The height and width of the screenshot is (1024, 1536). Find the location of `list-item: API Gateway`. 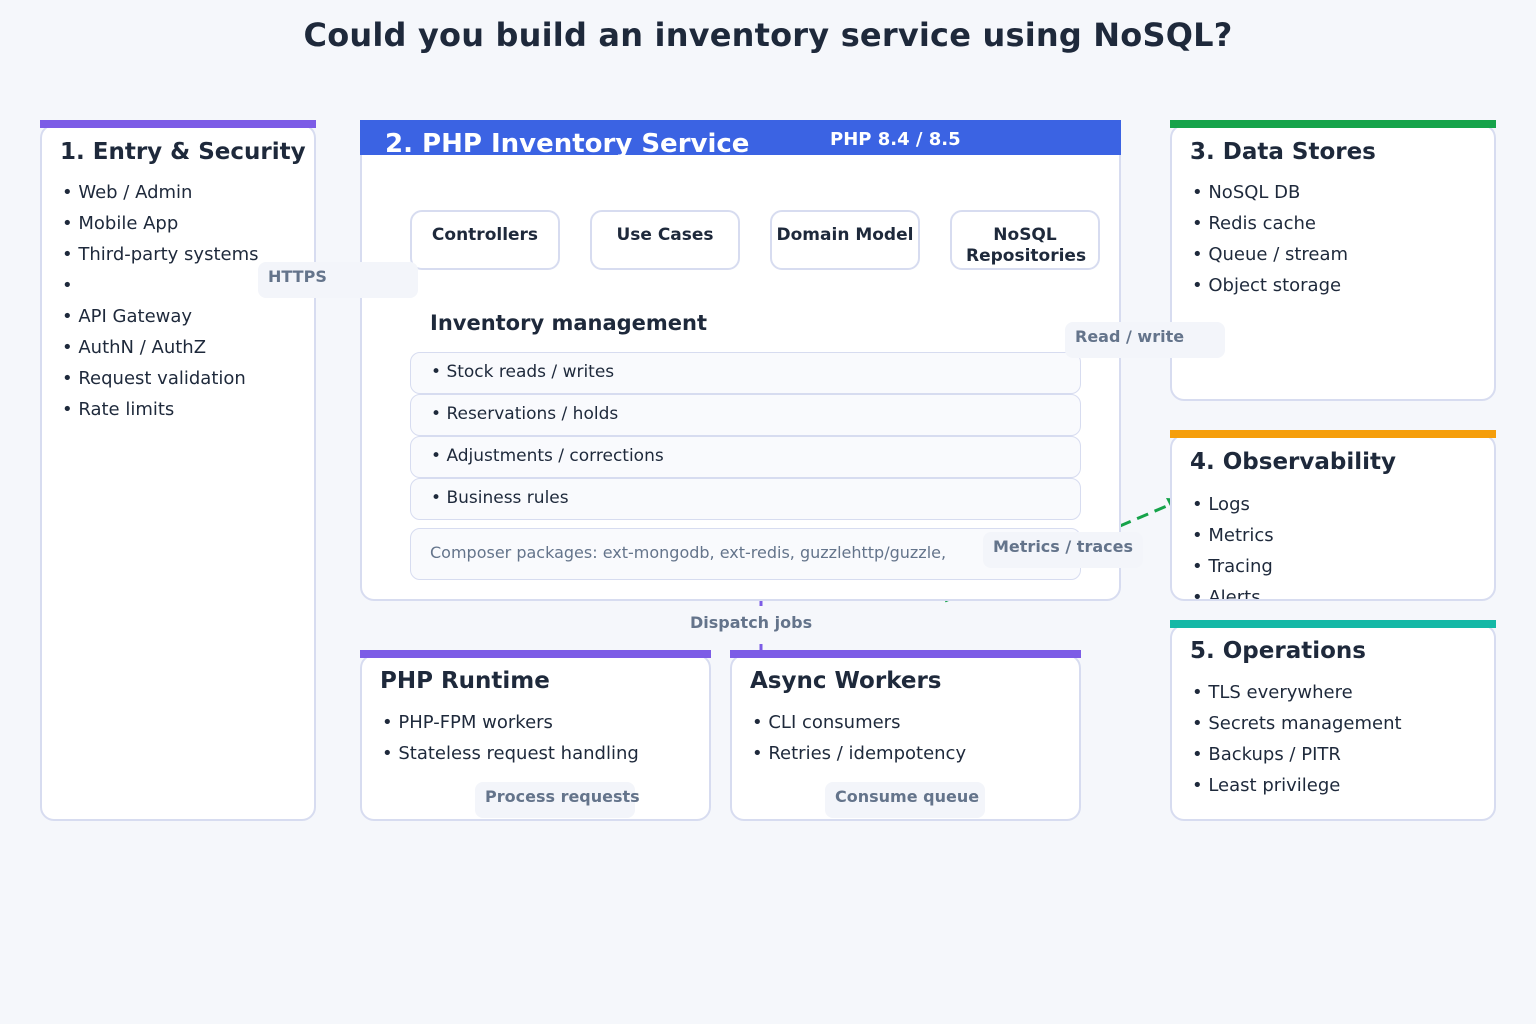

list-item: API Gateway is located at coordinates (160, 322).